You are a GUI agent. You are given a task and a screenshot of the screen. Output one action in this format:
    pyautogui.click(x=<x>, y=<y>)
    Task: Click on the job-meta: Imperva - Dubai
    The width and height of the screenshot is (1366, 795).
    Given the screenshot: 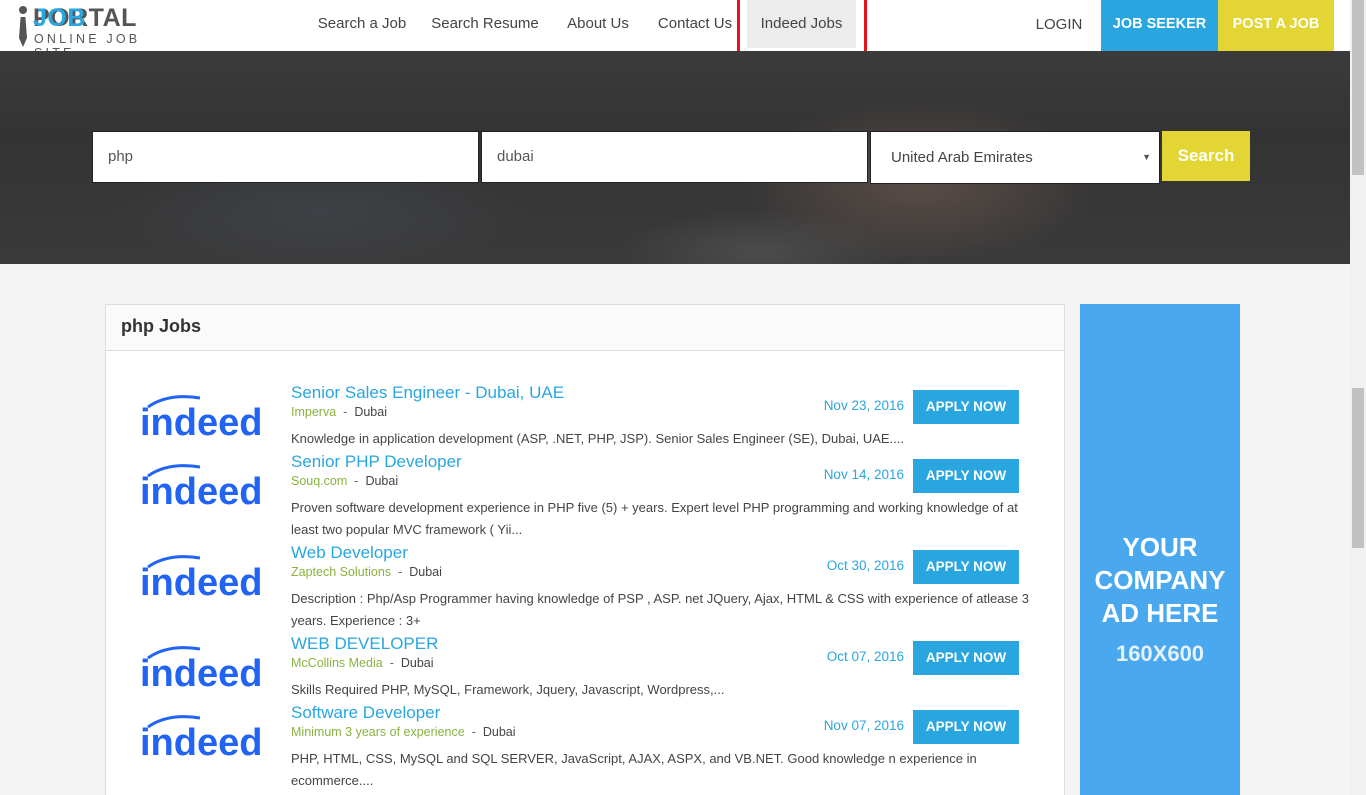 What is the action you would take?
    pyautogui.click(x=339, y=412)
    